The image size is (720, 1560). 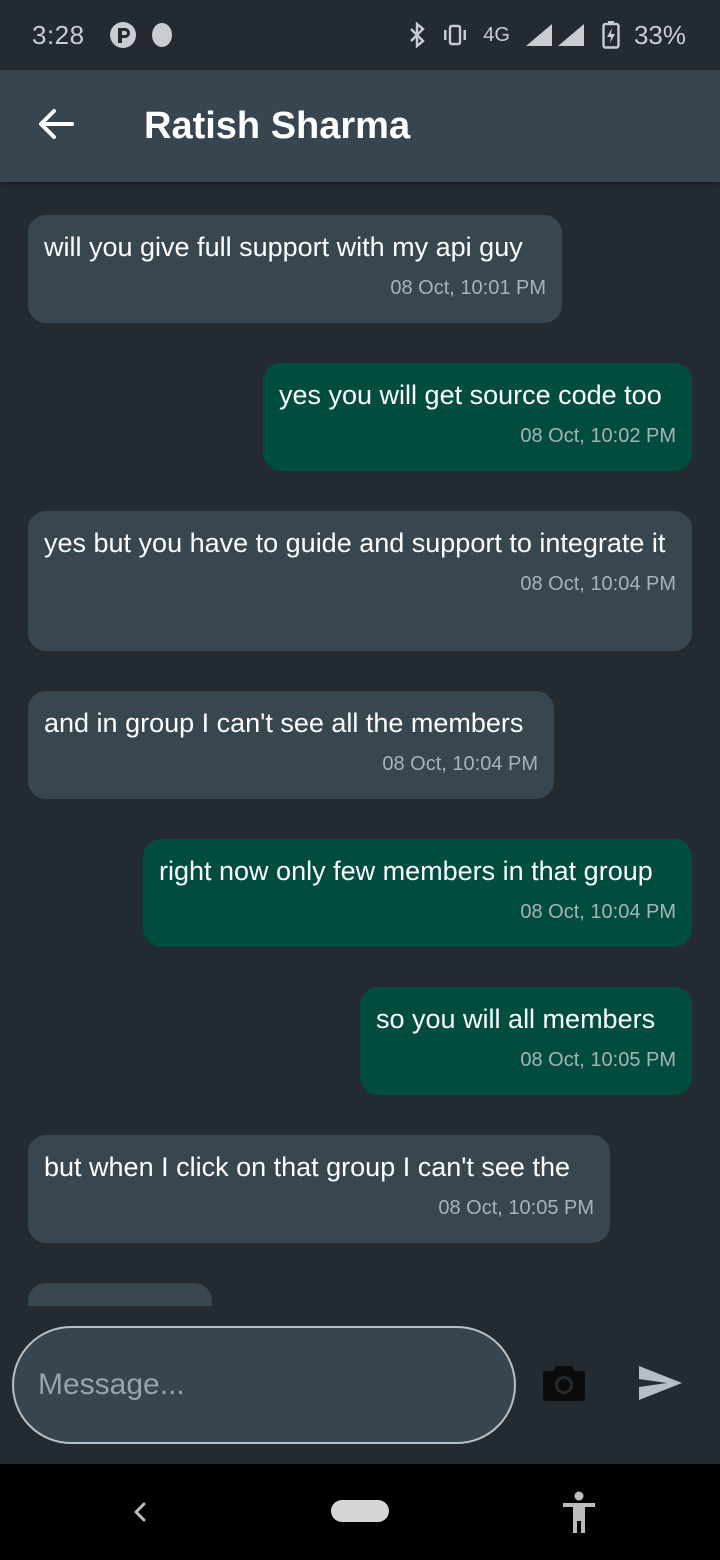 I want to click on battery-charging-icon, so click(x=611, y=35).